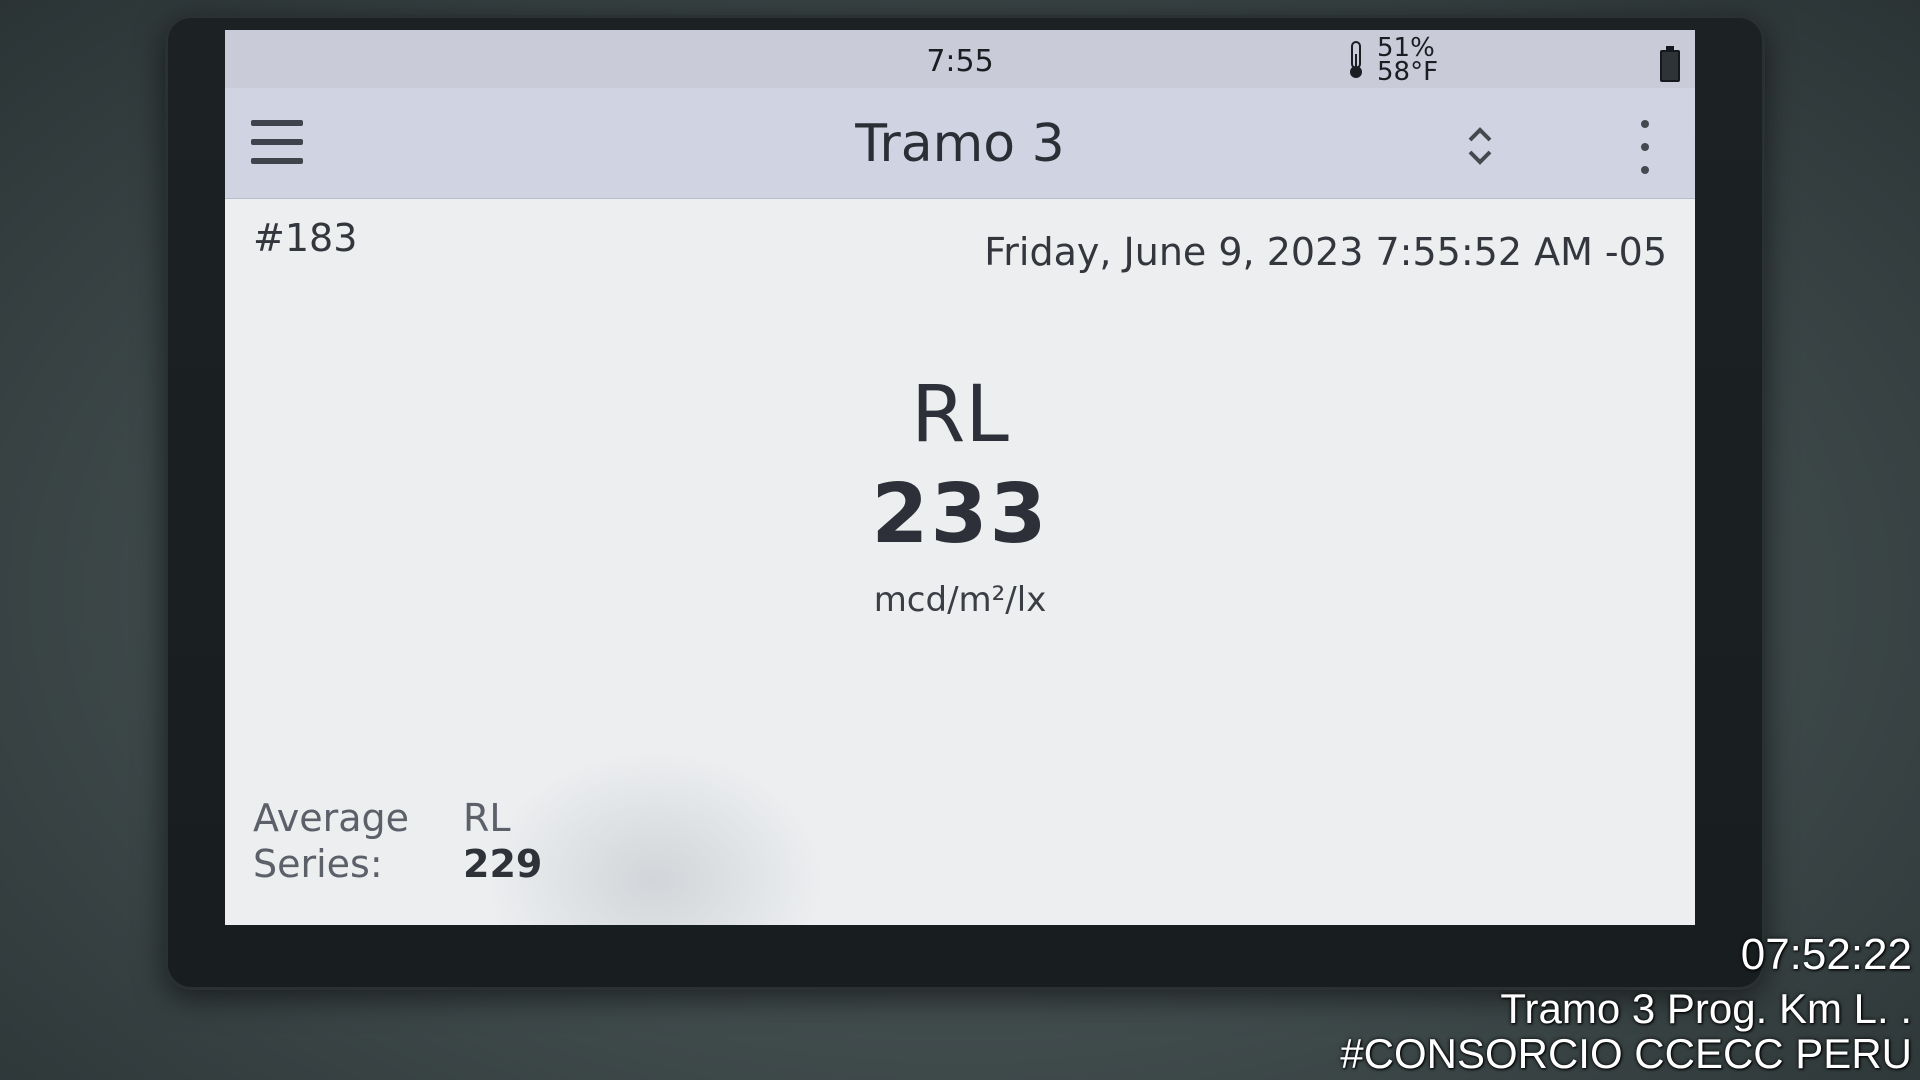 The image size is (1920, 1080). Describe the element at coordinates (503, 864) in the screenshot. I see `average-value: 229` at that location.